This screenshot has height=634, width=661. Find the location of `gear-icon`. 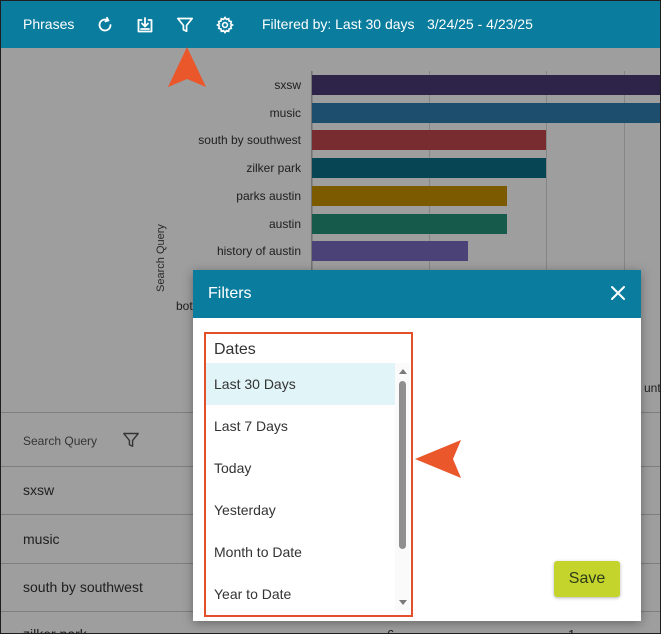

gear-icon is located at coordinates (225, 25).